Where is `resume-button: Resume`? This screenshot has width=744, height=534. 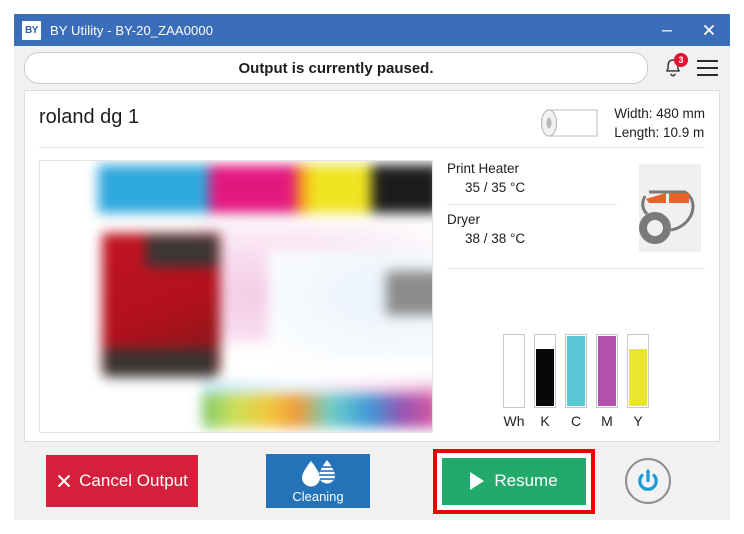
resume-button: Resume is located at coordinates (514, 481).